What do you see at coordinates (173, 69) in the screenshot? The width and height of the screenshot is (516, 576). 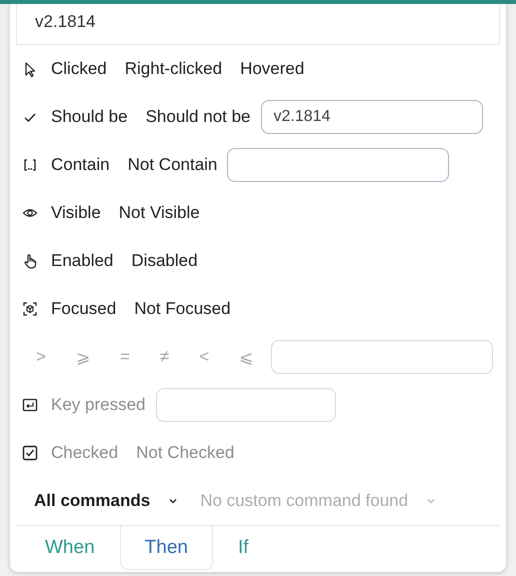 I see `condition-option: Right-clicked` at bounding box center [173, 69].